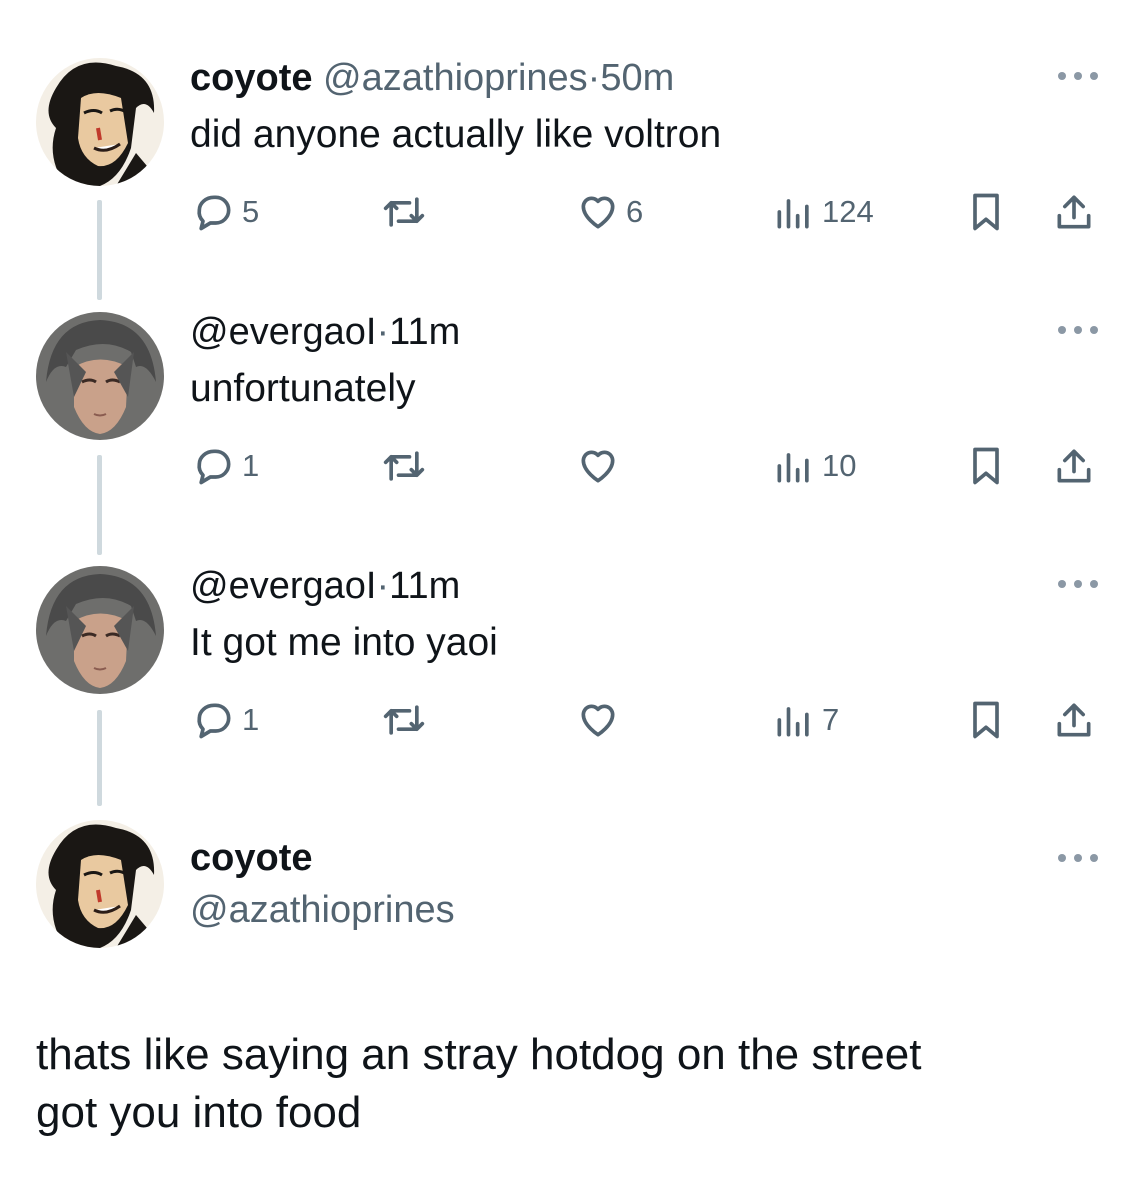 This screenshot has width=1138, height=1200. Describe the element at coordinates (635, 211) in the screenshot. I see `like-count: 6` at that location.